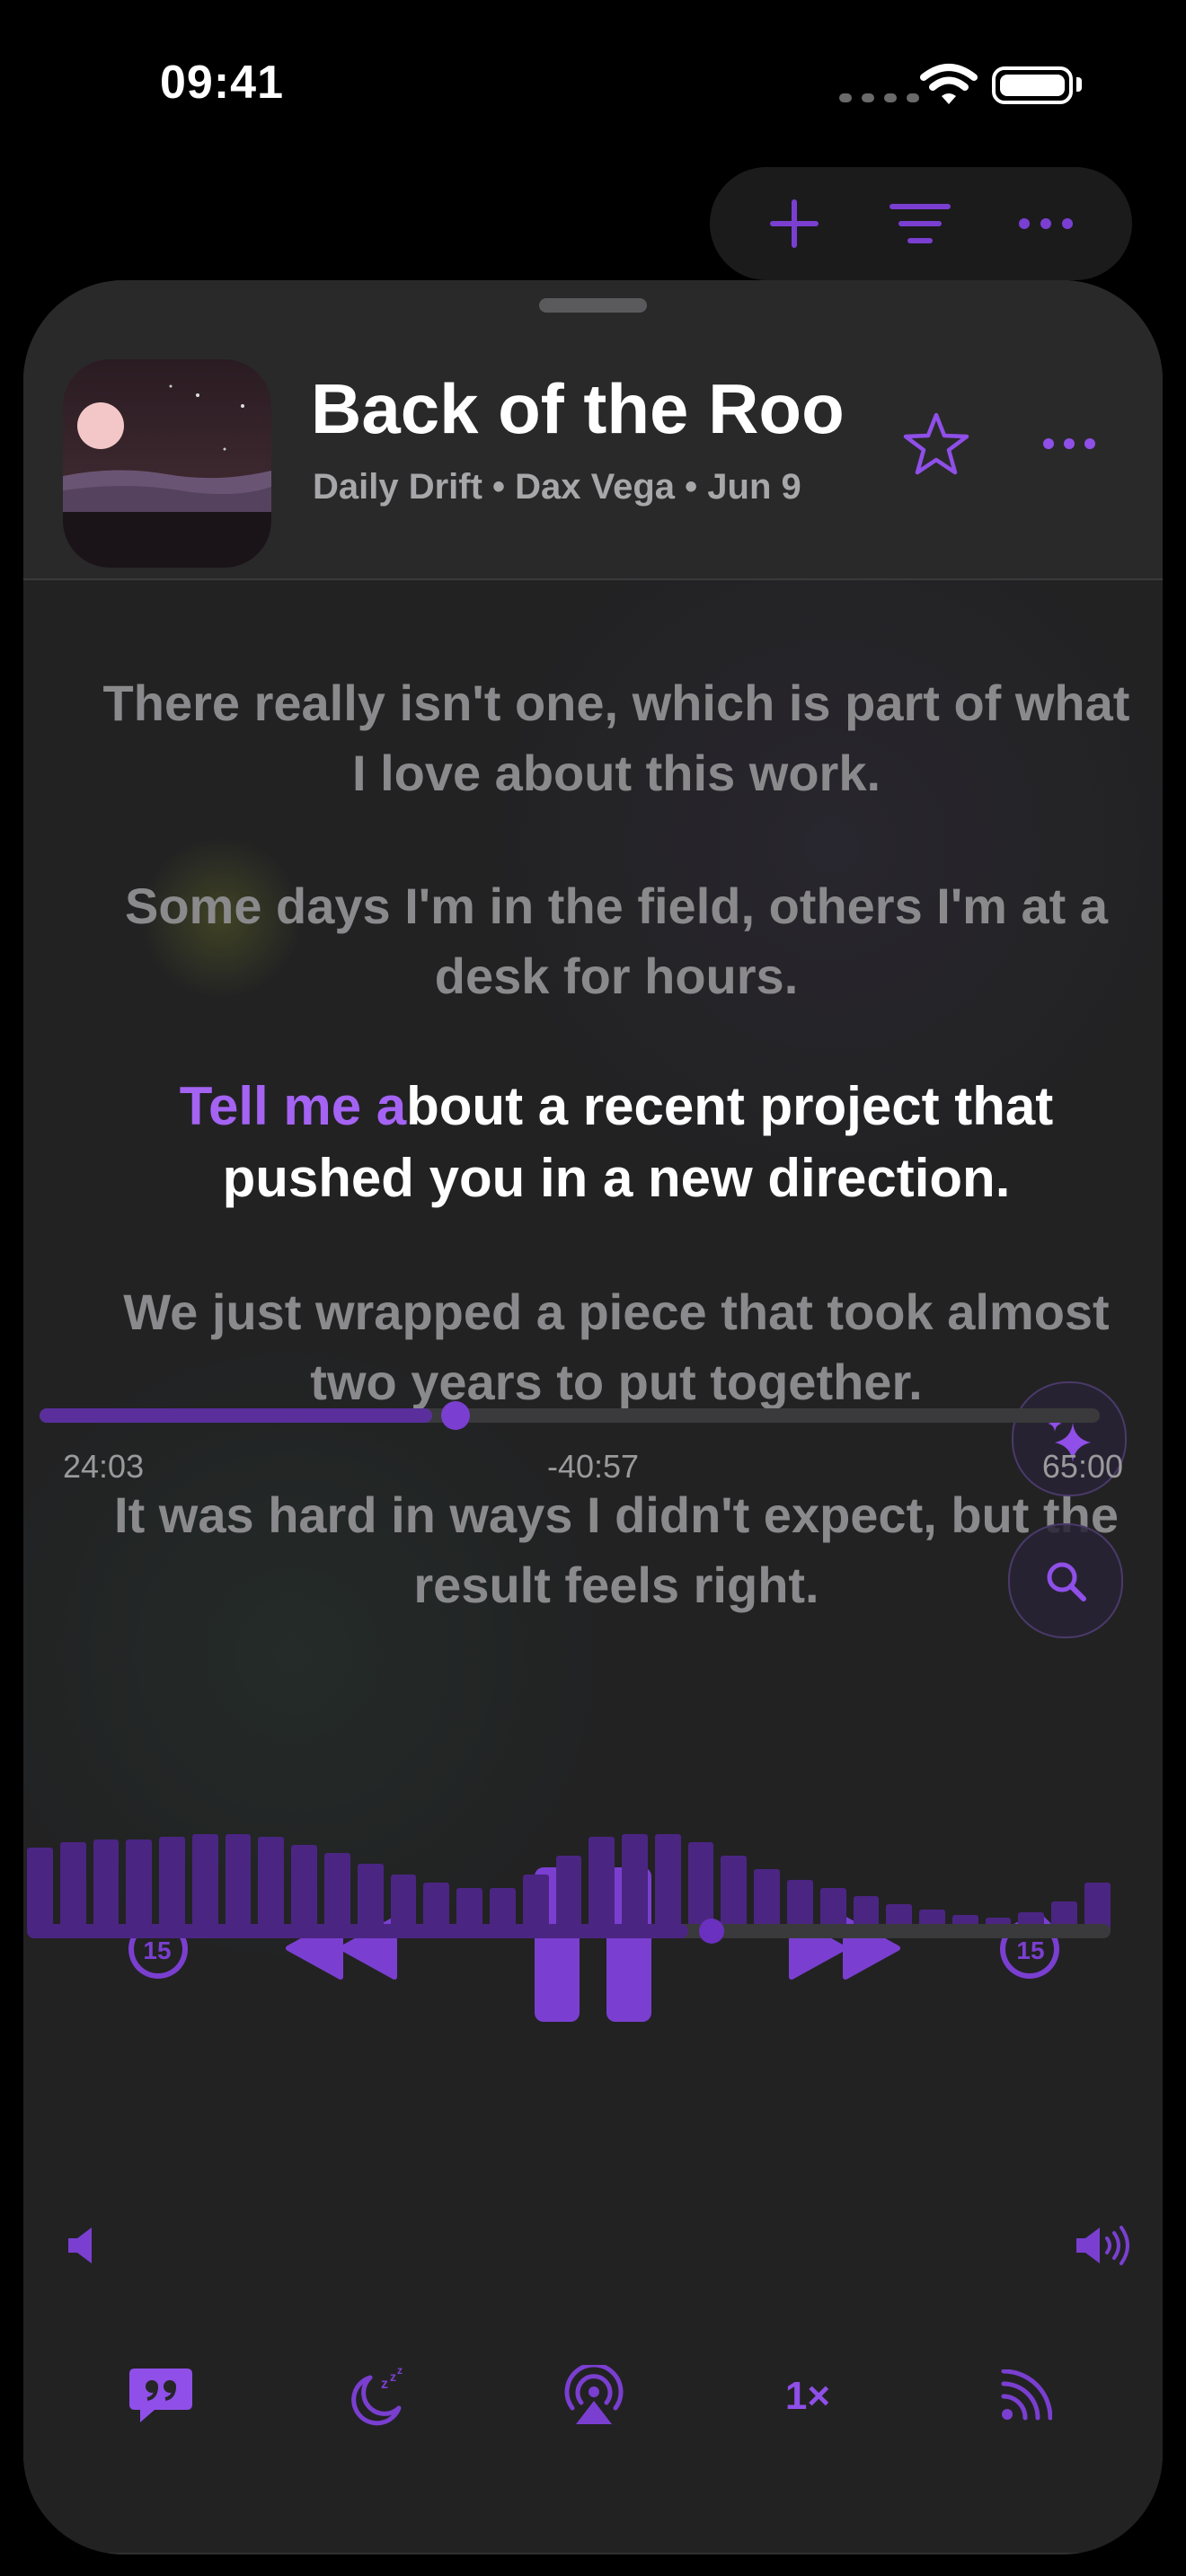 This screenshot has height=2576, width=1186. I want to click on airplay-icon, so click(594, 2394).